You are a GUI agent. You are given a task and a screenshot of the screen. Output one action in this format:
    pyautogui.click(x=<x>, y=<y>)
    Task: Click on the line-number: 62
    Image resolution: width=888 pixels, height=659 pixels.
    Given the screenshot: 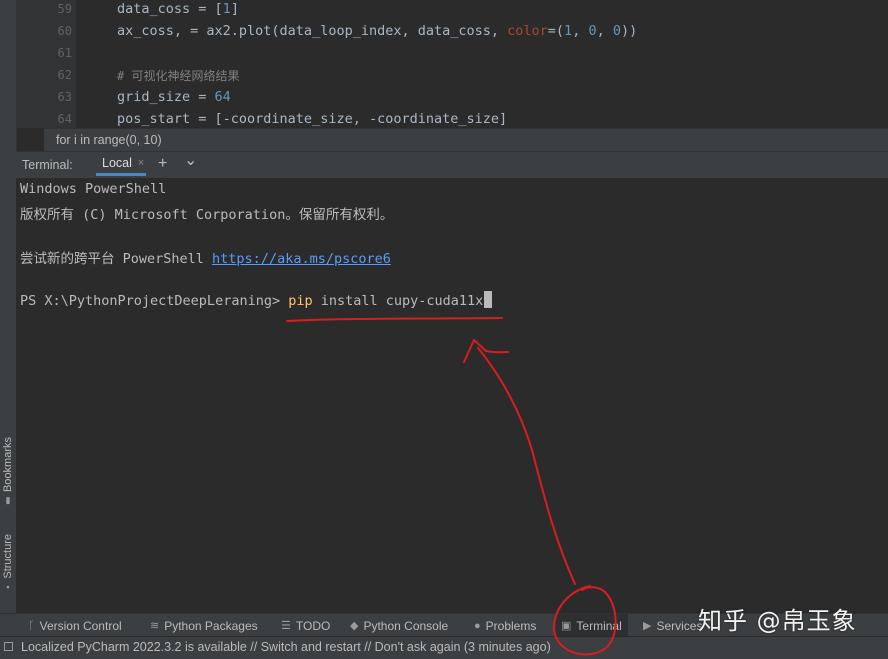 What is the action you would take?
    pyautogui.click(x=64, y=75)
    